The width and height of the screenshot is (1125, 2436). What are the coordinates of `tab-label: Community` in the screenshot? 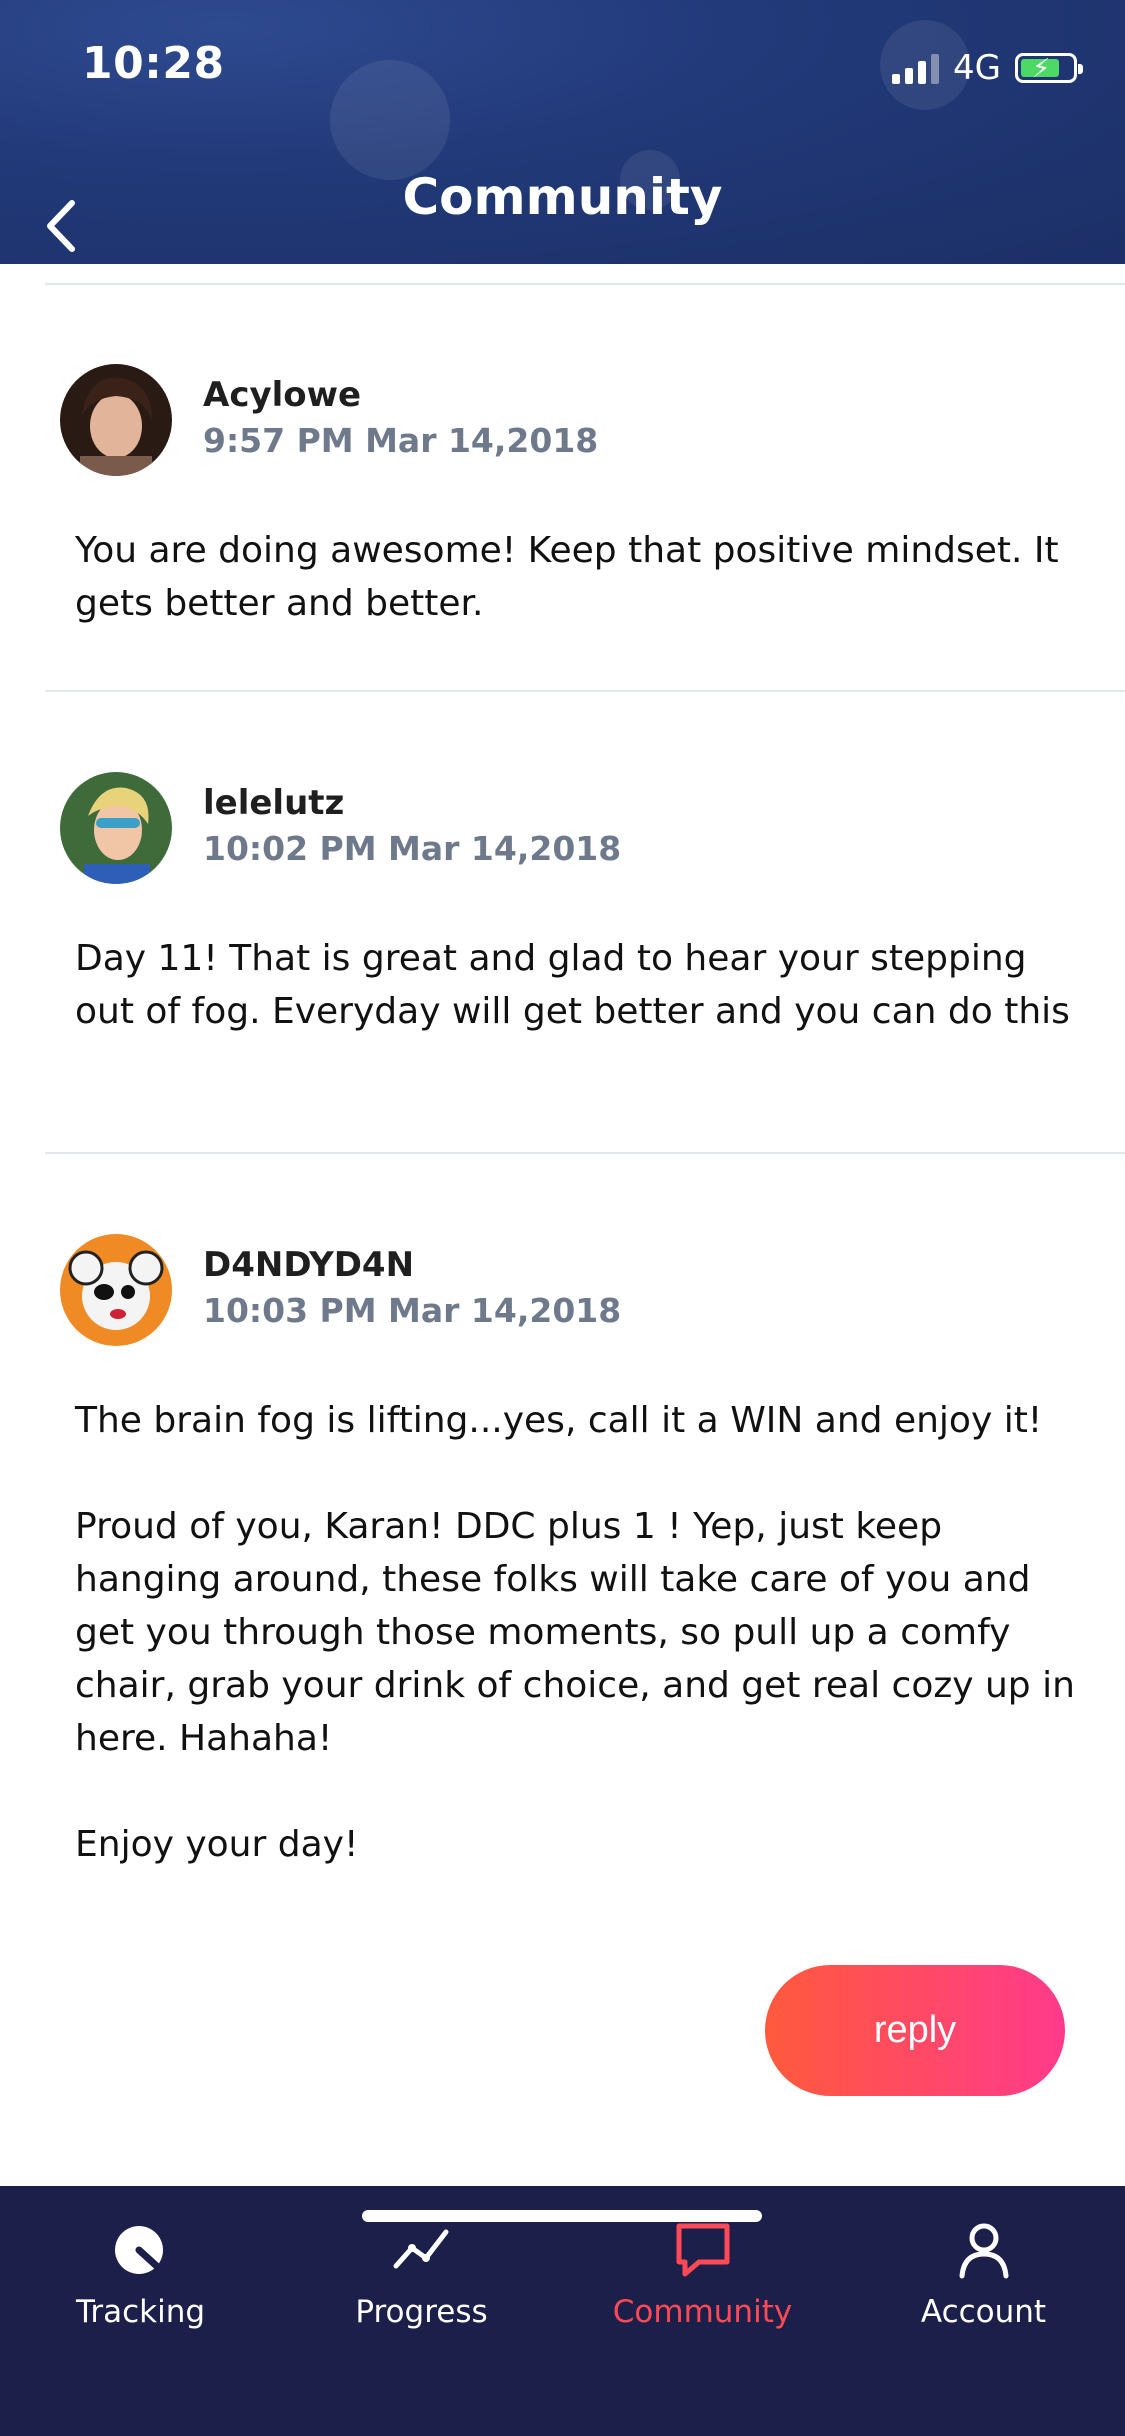 It's located at (702, 2312).